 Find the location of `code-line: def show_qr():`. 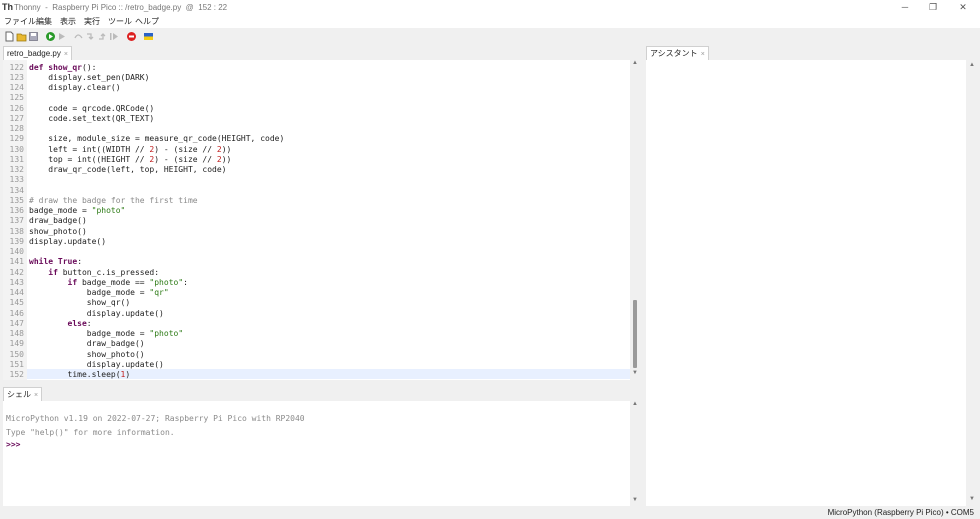

code-line: def show_qr(): is located at coordinates (62, 68).